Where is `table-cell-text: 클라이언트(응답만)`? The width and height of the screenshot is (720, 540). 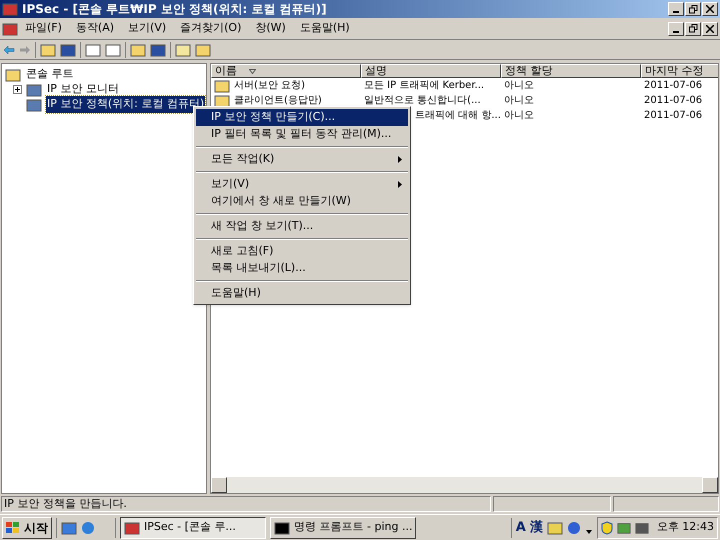
table-cell-text: 클라이언트(응답만) is located at coordinates (278, 101).